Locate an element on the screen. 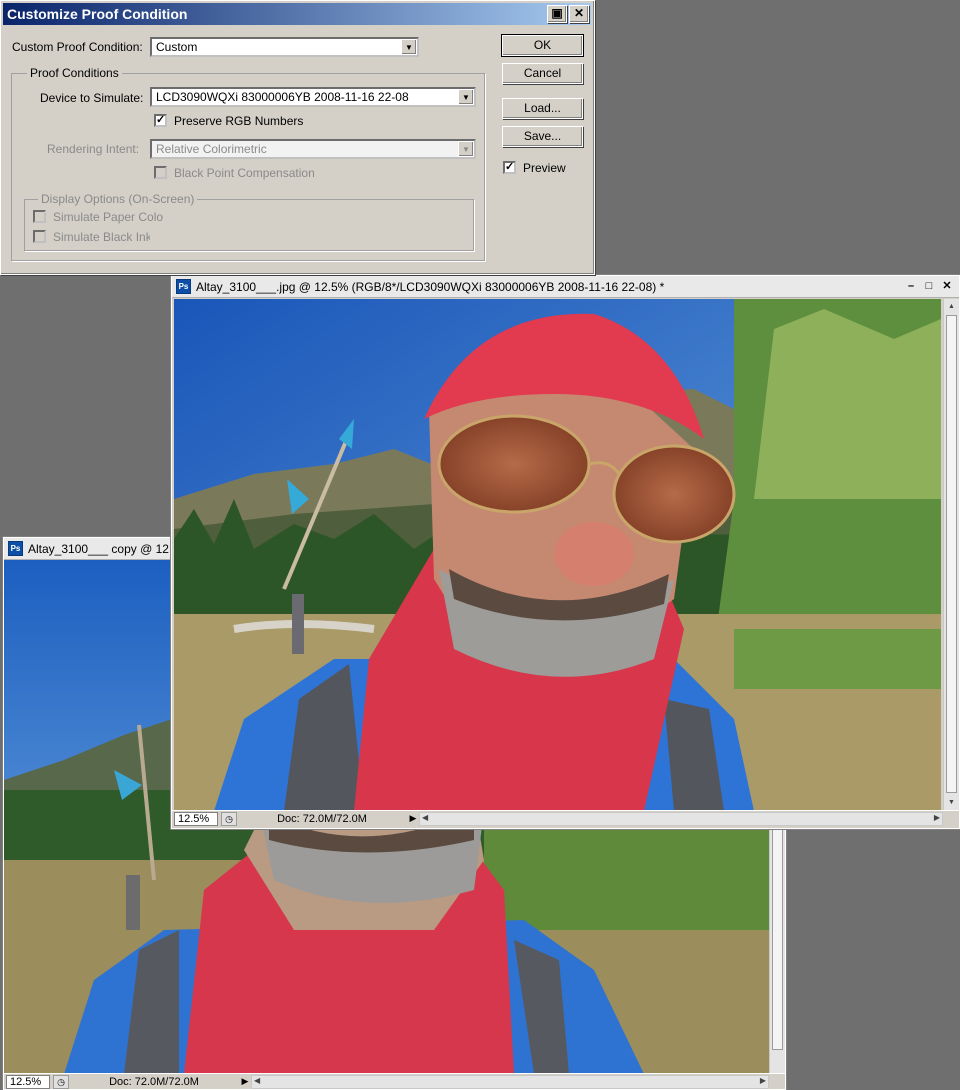  preview-label: Preview is located at coordinates (544, 168).